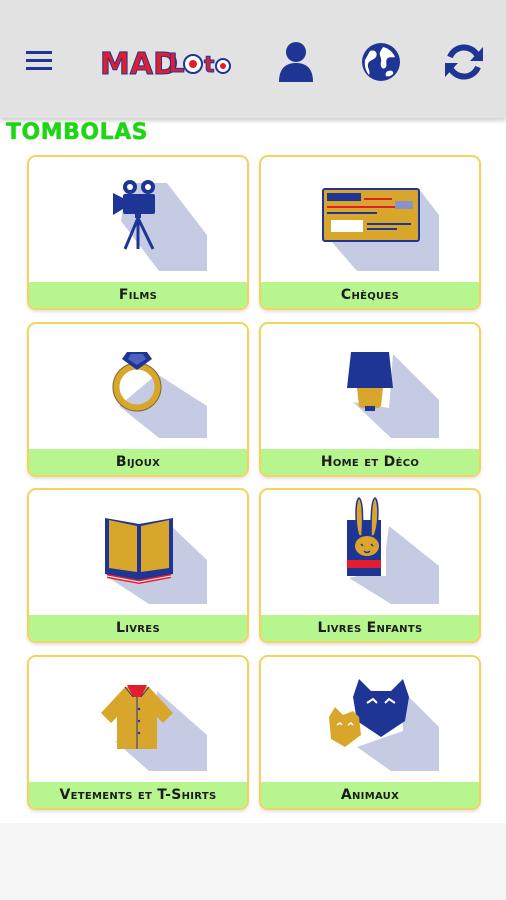  I want to click on refresh-icon, so click(464, 62).